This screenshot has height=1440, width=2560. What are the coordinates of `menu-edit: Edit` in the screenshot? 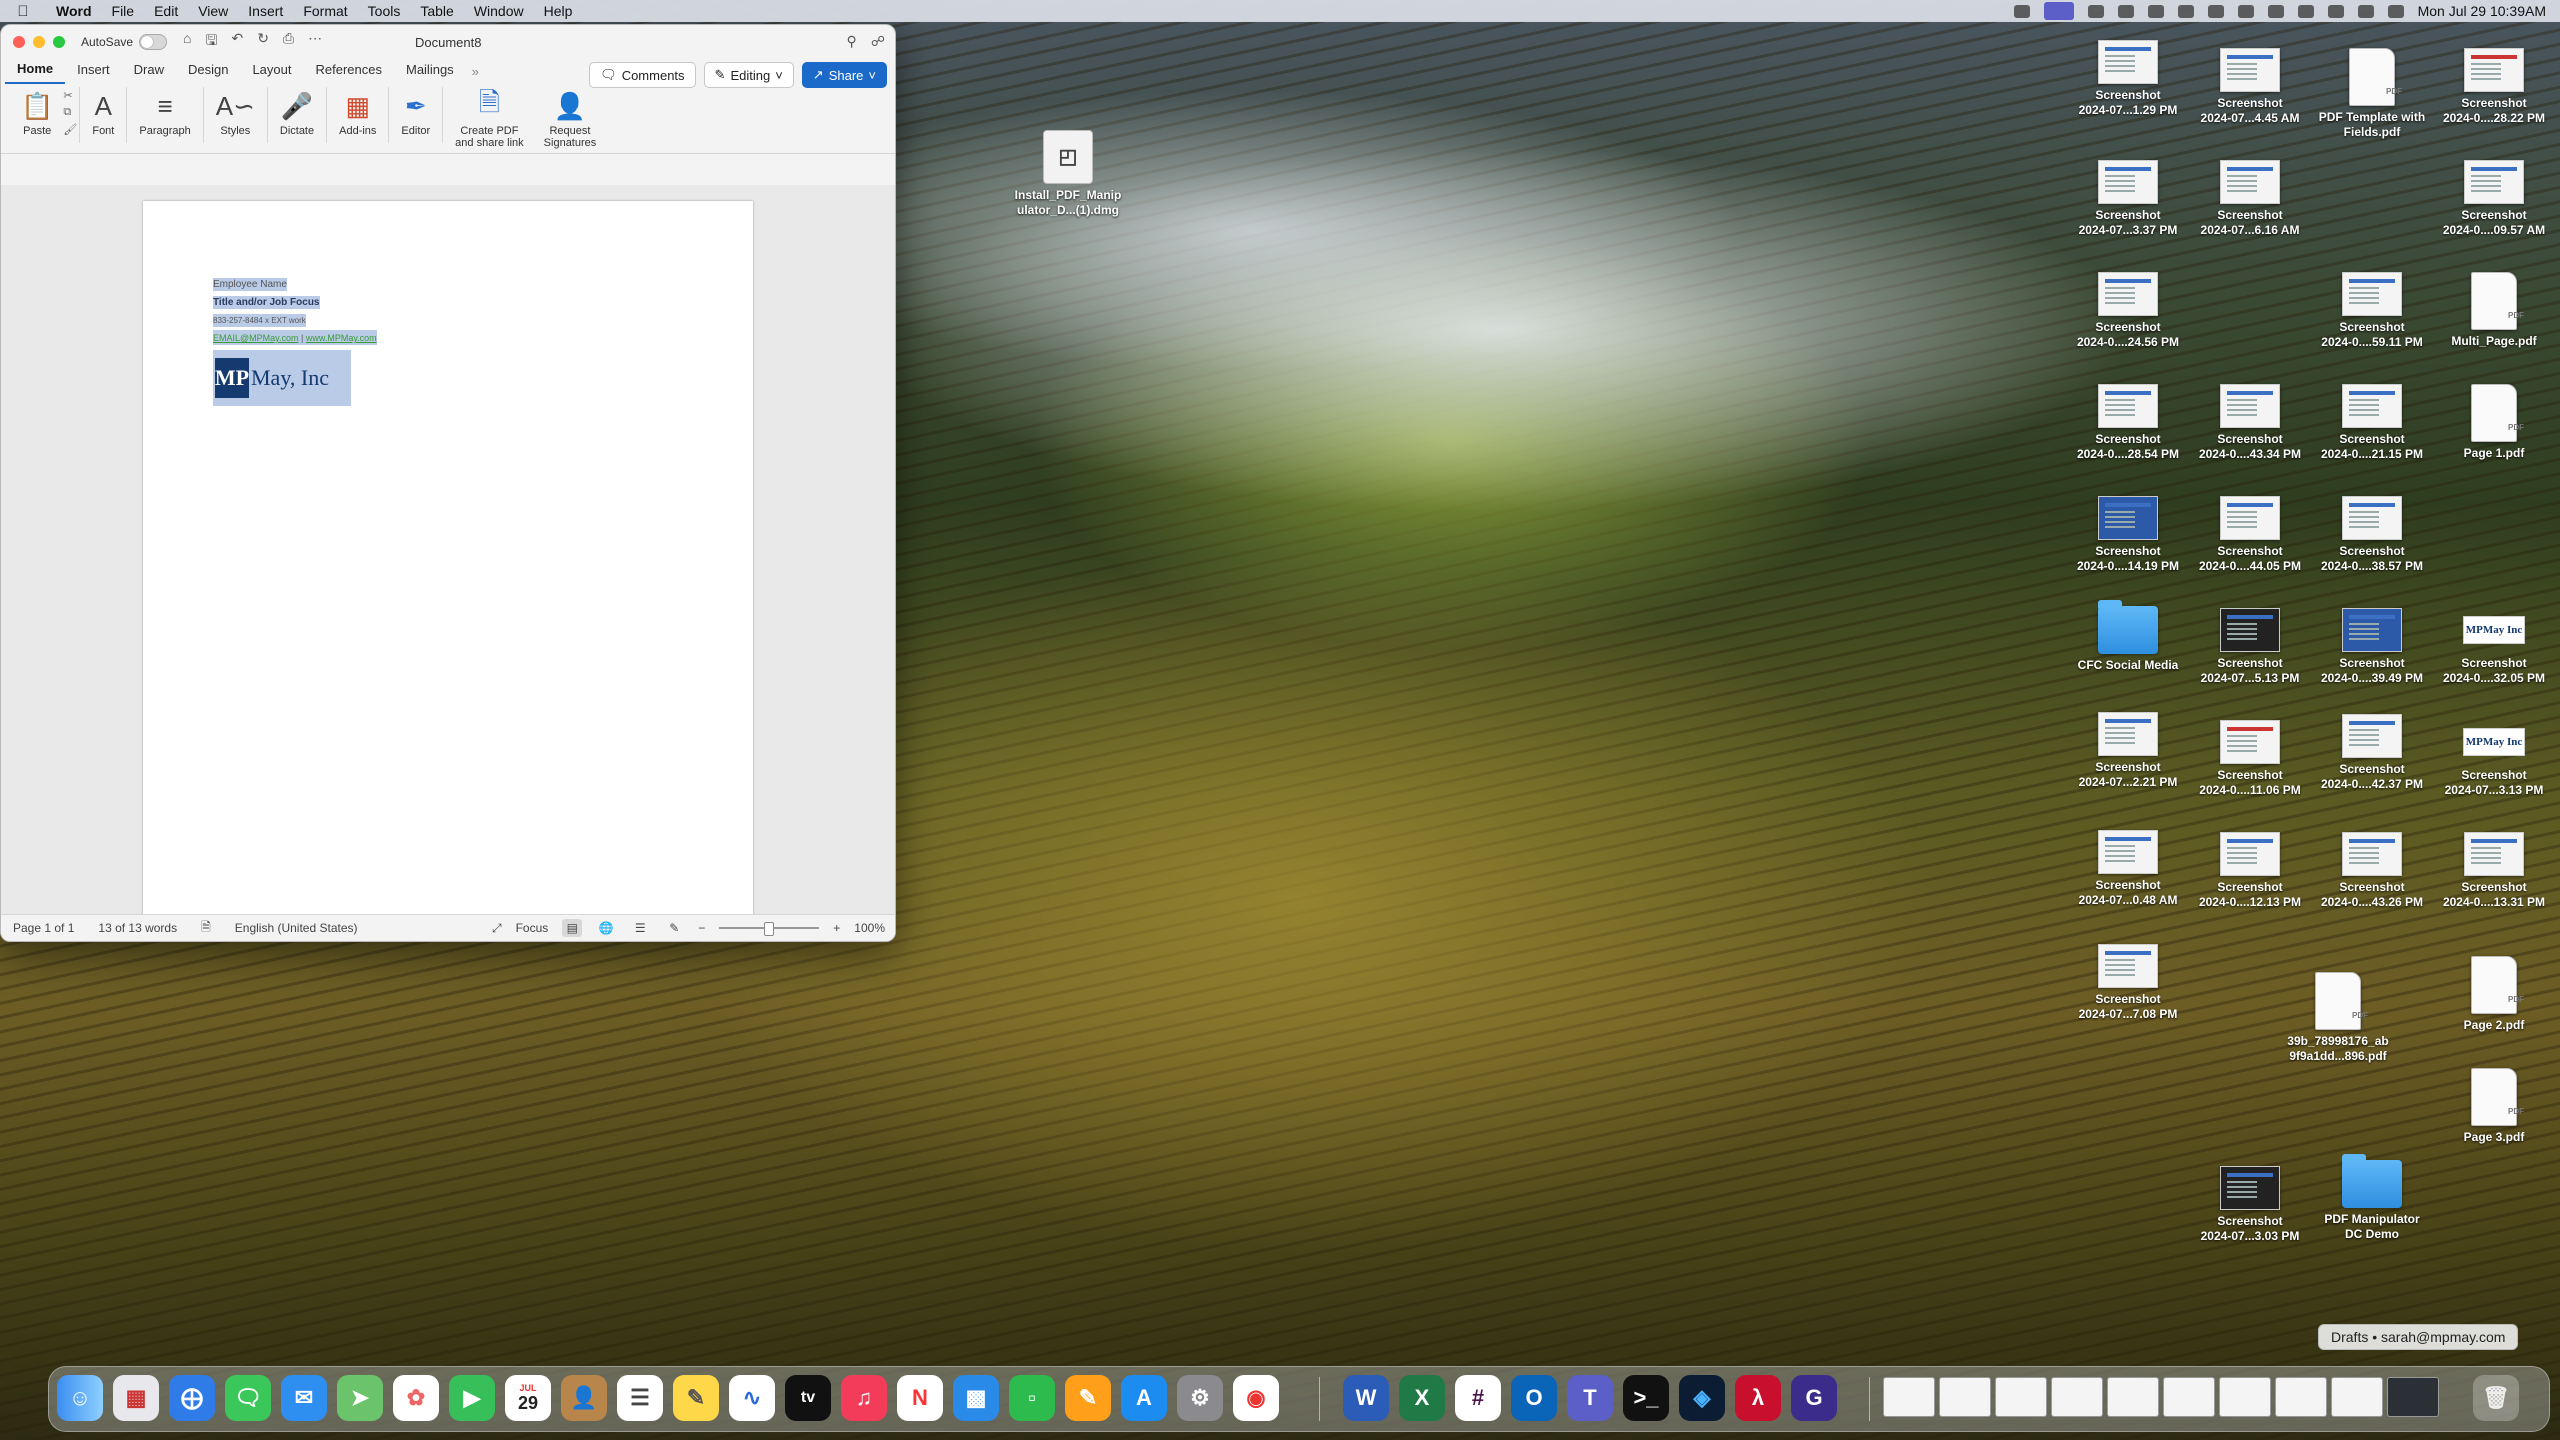 It's located at (166, 11).